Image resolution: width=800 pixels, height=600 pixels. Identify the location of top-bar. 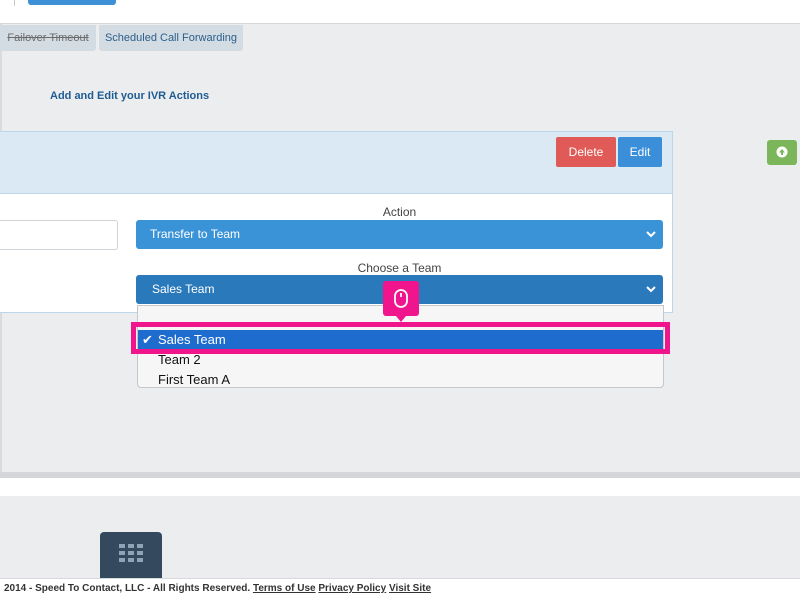
(400, 12).